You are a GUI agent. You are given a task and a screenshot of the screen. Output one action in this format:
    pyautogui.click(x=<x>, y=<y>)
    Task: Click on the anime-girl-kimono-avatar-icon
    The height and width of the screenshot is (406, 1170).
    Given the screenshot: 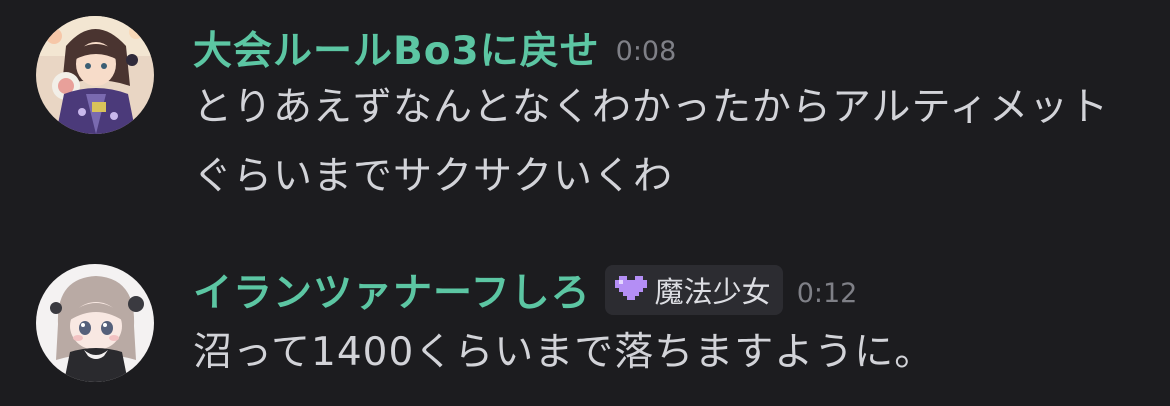 What is the action you would take?
    pyautogui.click(x=95, y=75)
    